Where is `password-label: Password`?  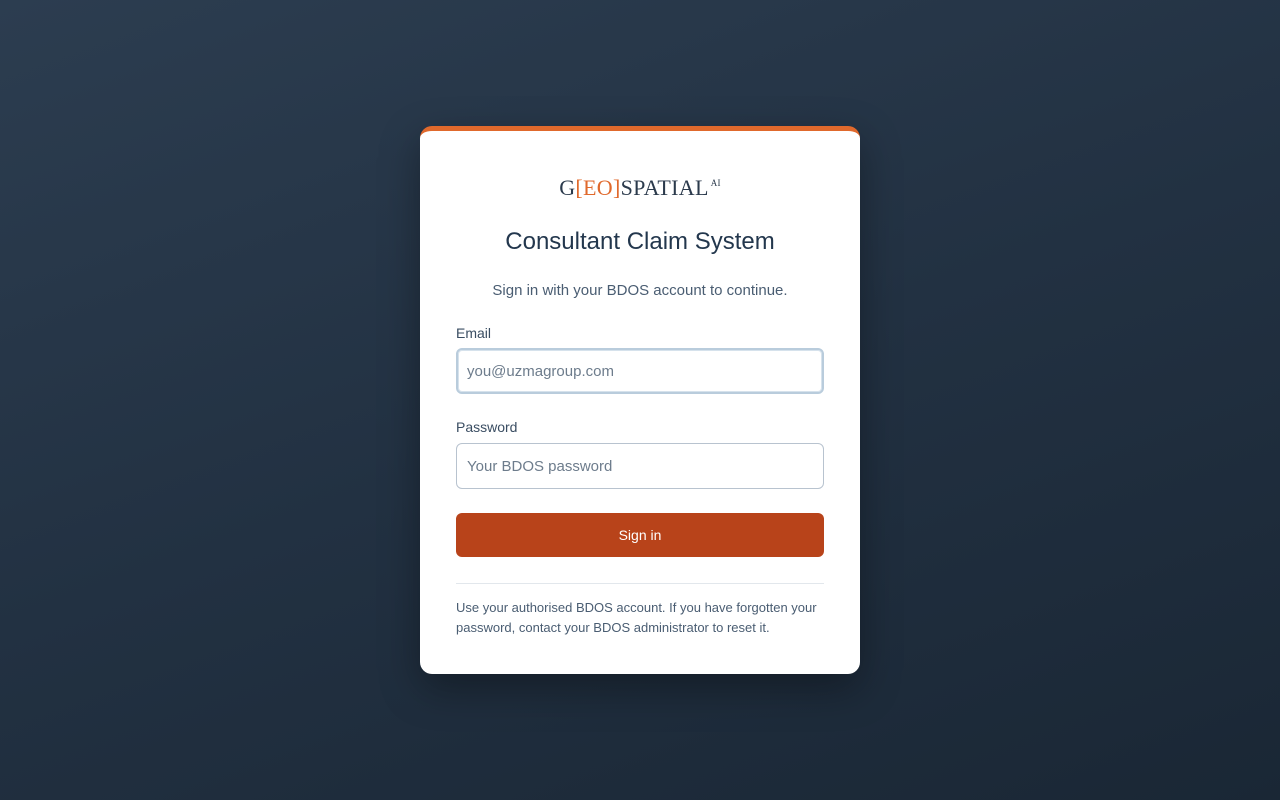
password-label: Password is located at coordinates (487, 427).